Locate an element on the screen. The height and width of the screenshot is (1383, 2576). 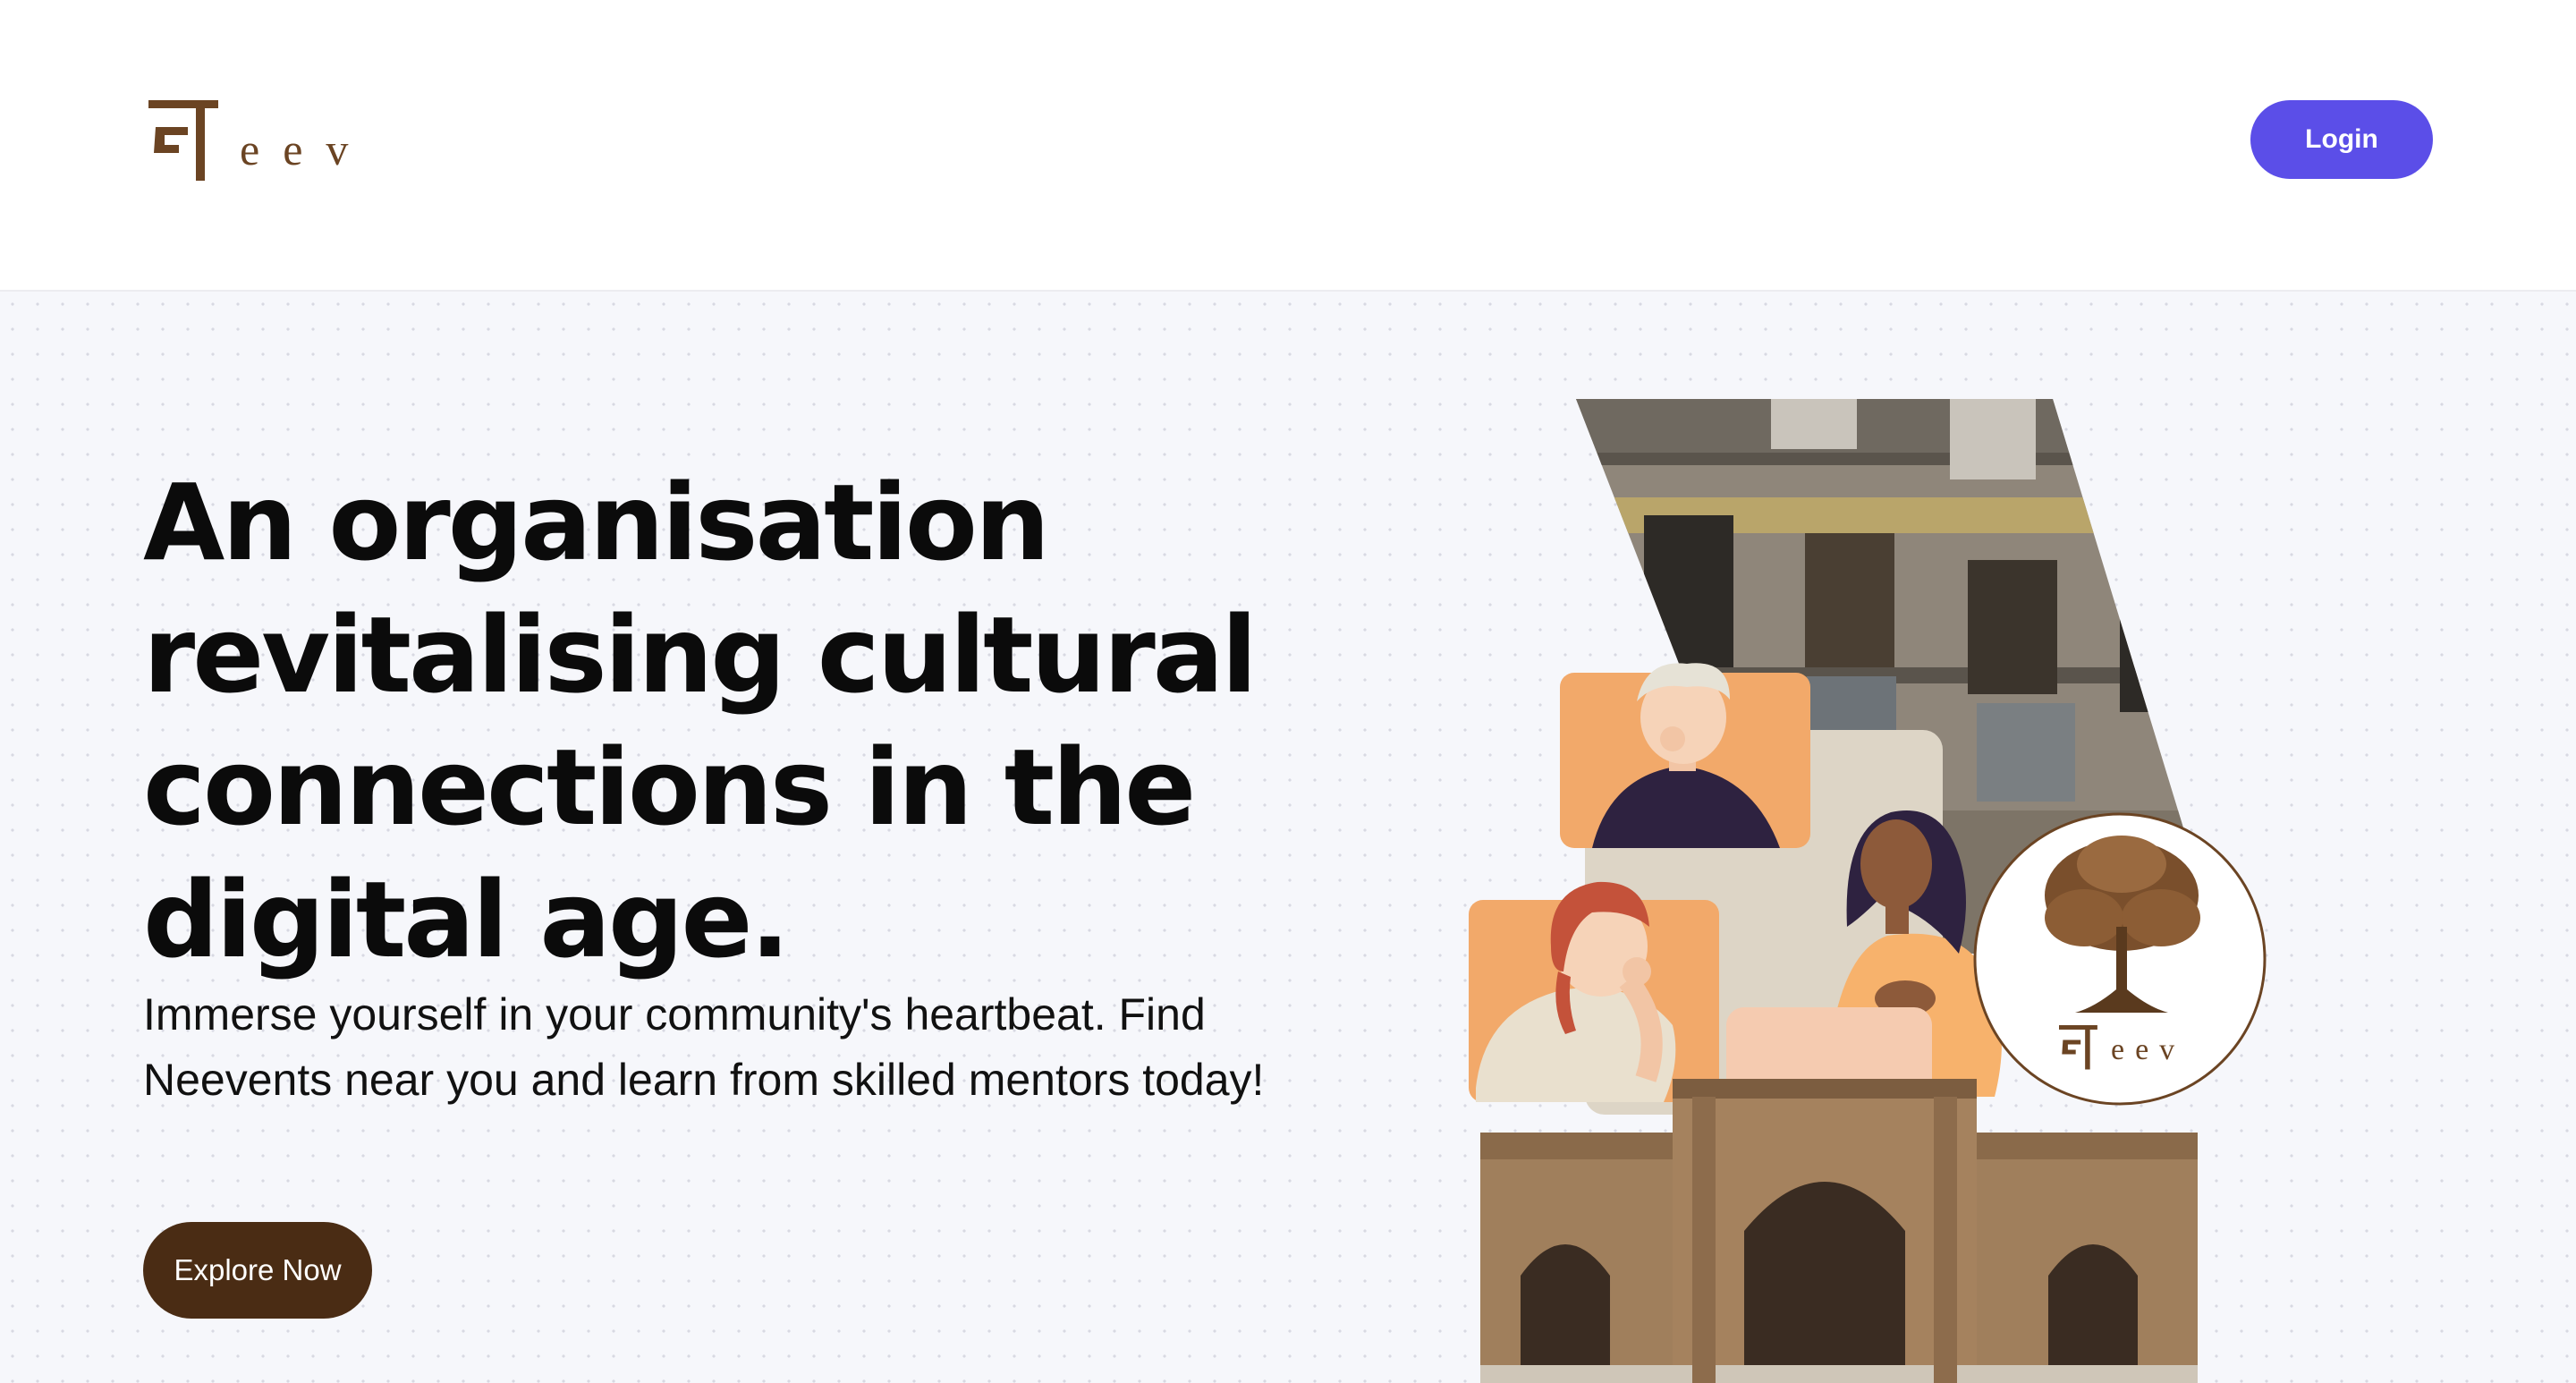
login-button: Login is located at coordinates (2341, 140).